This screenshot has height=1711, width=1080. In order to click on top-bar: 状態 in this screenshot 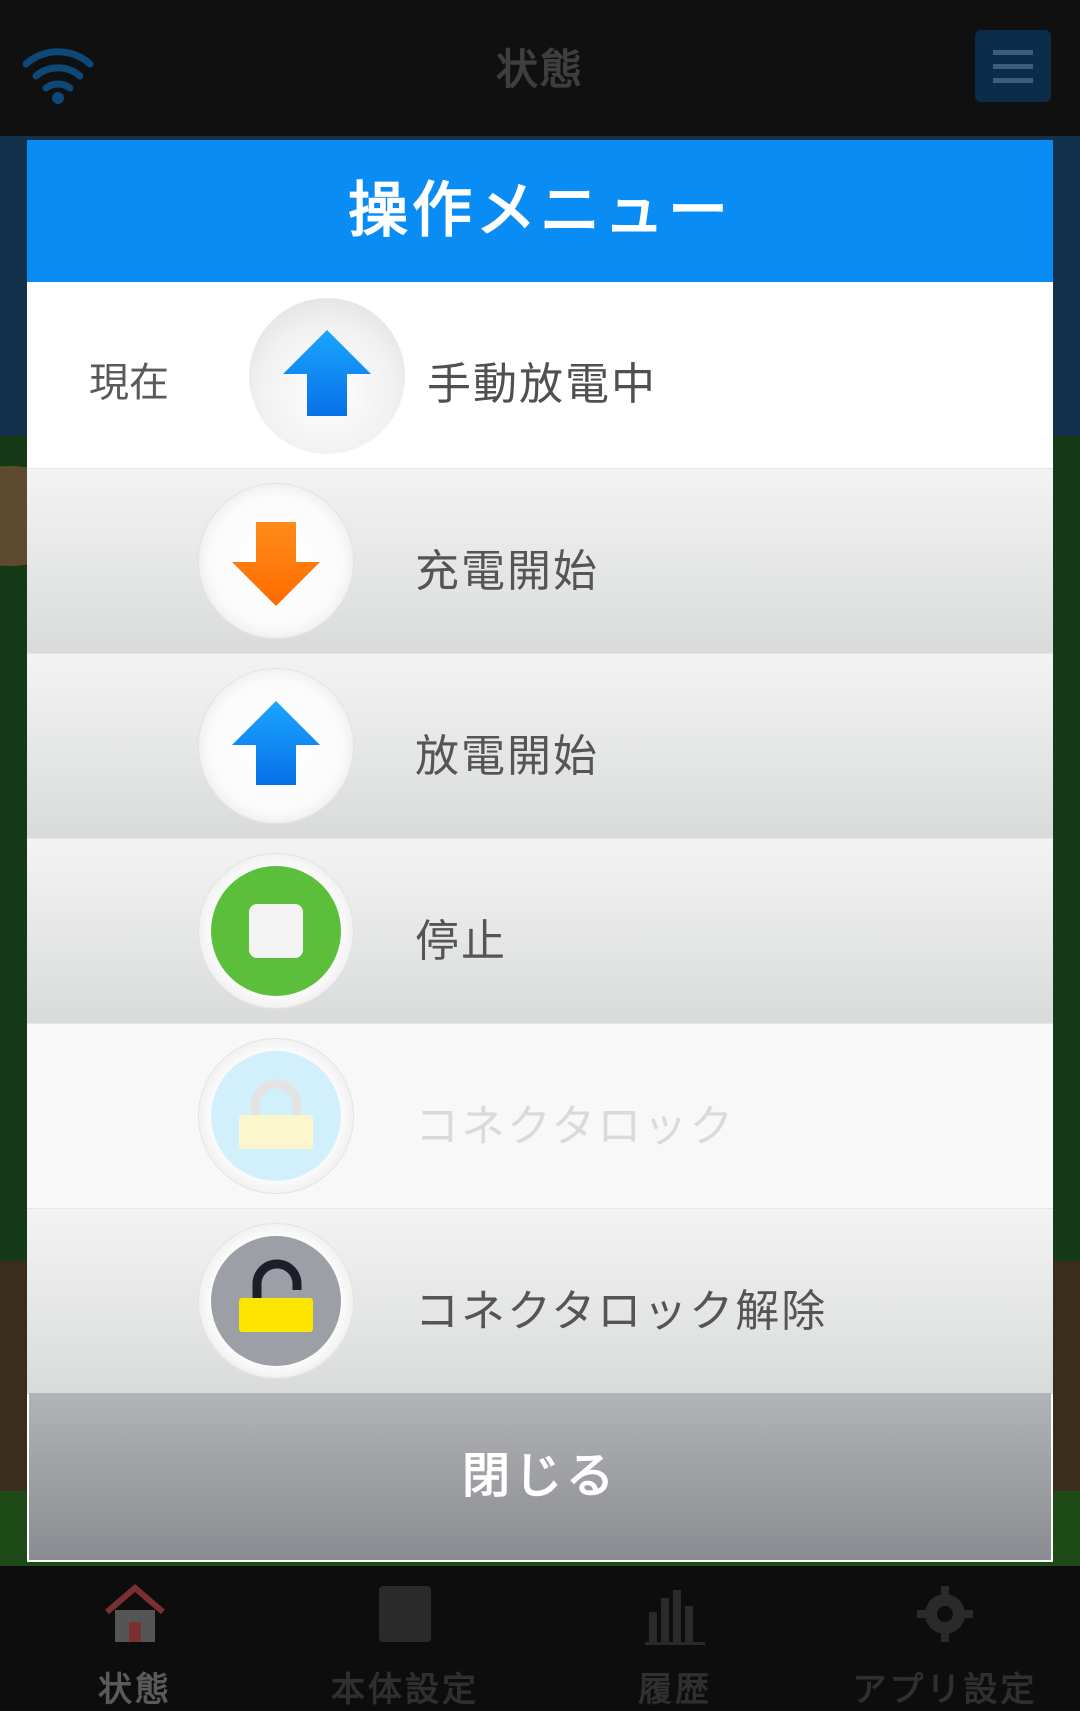, I will do `click(540, 68)`.